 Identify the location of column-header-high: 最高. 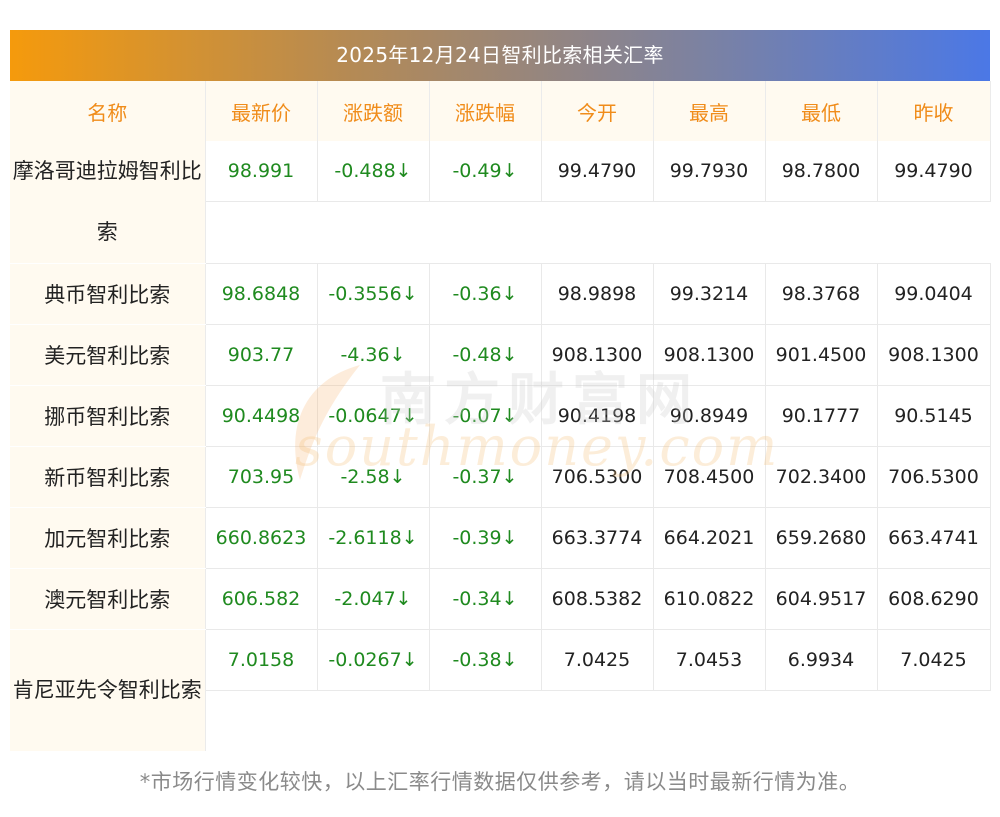
(709, 111).